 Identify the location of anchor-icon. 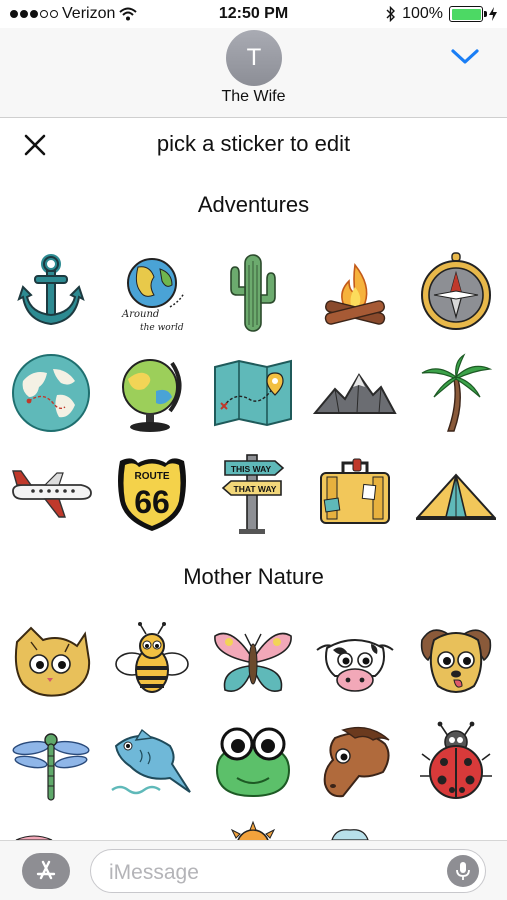
(50, 290).